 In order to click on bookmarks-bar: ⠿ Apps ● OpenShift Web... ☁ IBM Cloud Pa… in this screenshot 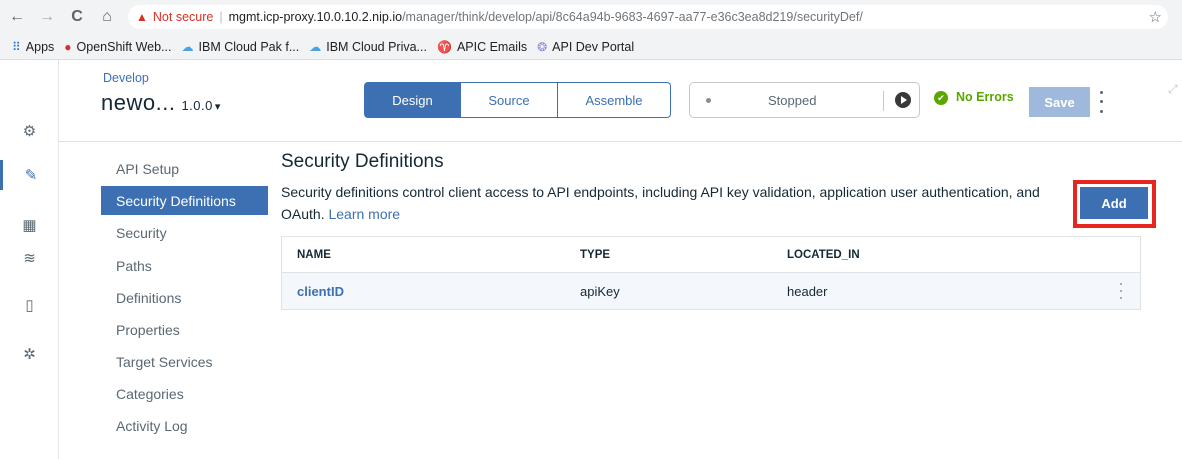, I will do `click(591, 47)`.